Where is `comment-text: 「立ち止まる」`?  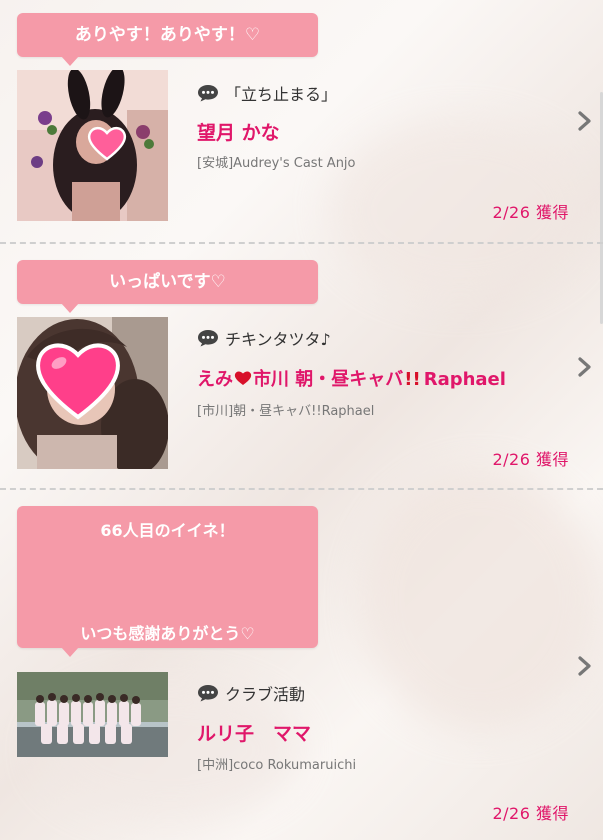
comment-text: 「立ち止まる」 is located at coordinates (281, 94).